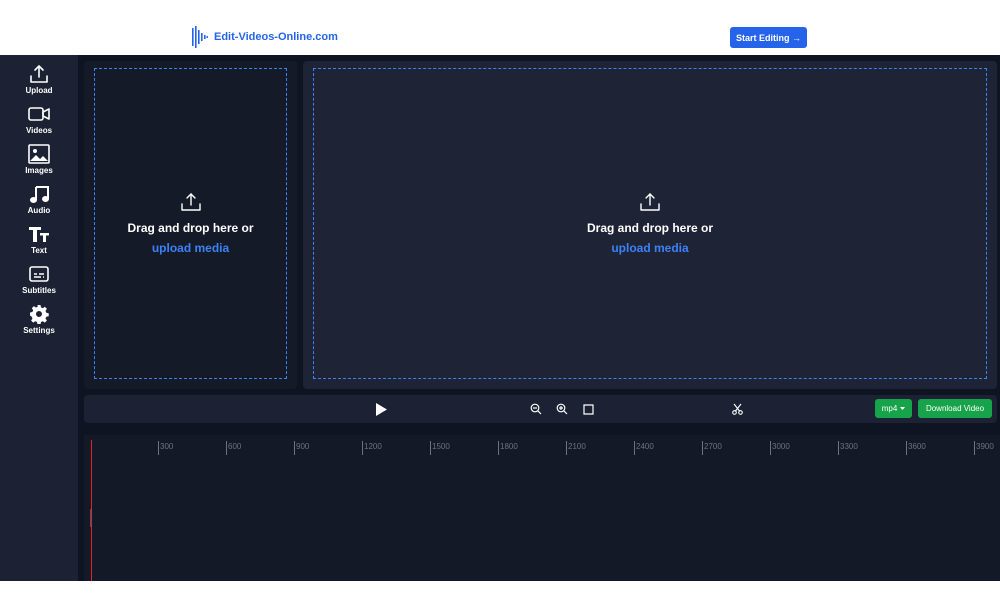 The image size is (1000, 600). Describe the element at coordinates (39, 250) in the screenshot. I see `sidebar-item-label: Text` at that location.